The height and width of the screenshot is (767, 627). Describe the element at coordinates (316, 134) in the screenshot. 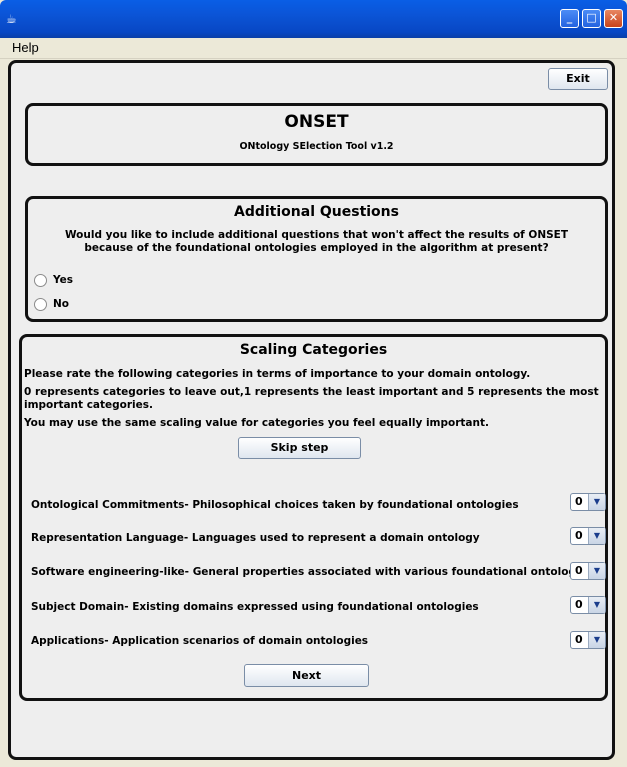

I see `header-panel: ONSET ONtology SElection Tool v1.2` at that location.